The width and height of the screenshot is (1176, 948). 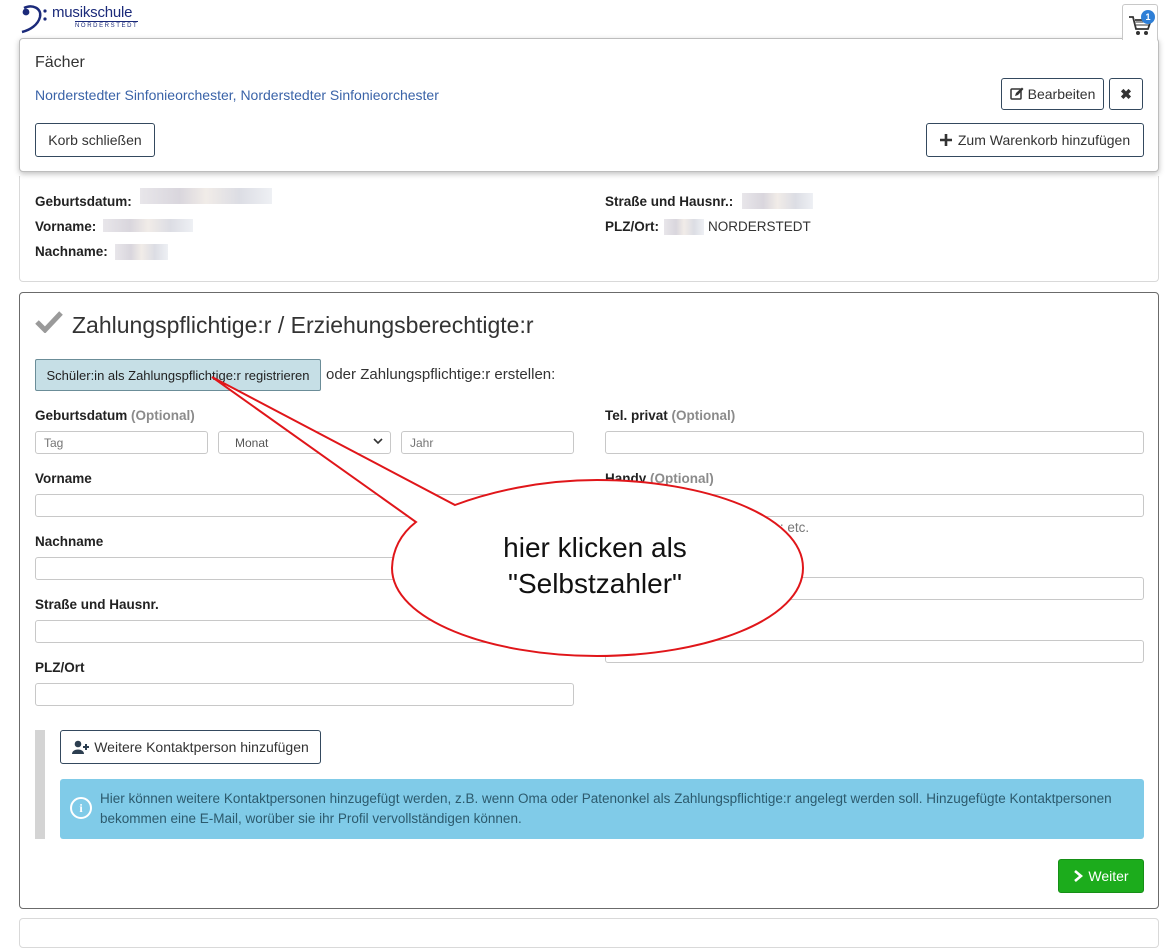 What do you see at coordinates (252, 443) in the screenshot?
I see `birth-month-value: Monat` at bounding box center [252, 443].